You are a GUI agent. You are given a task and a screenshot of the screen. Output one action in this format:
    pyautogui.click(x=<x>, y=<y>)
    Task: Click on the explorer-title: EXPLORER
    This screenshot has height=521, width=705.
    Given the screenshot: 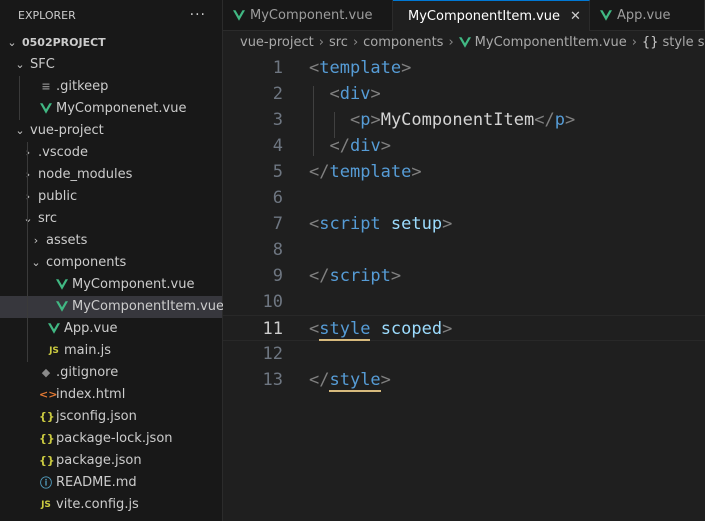 What is the action you would take?
    pyautogui.click(x=47, y=15)
    